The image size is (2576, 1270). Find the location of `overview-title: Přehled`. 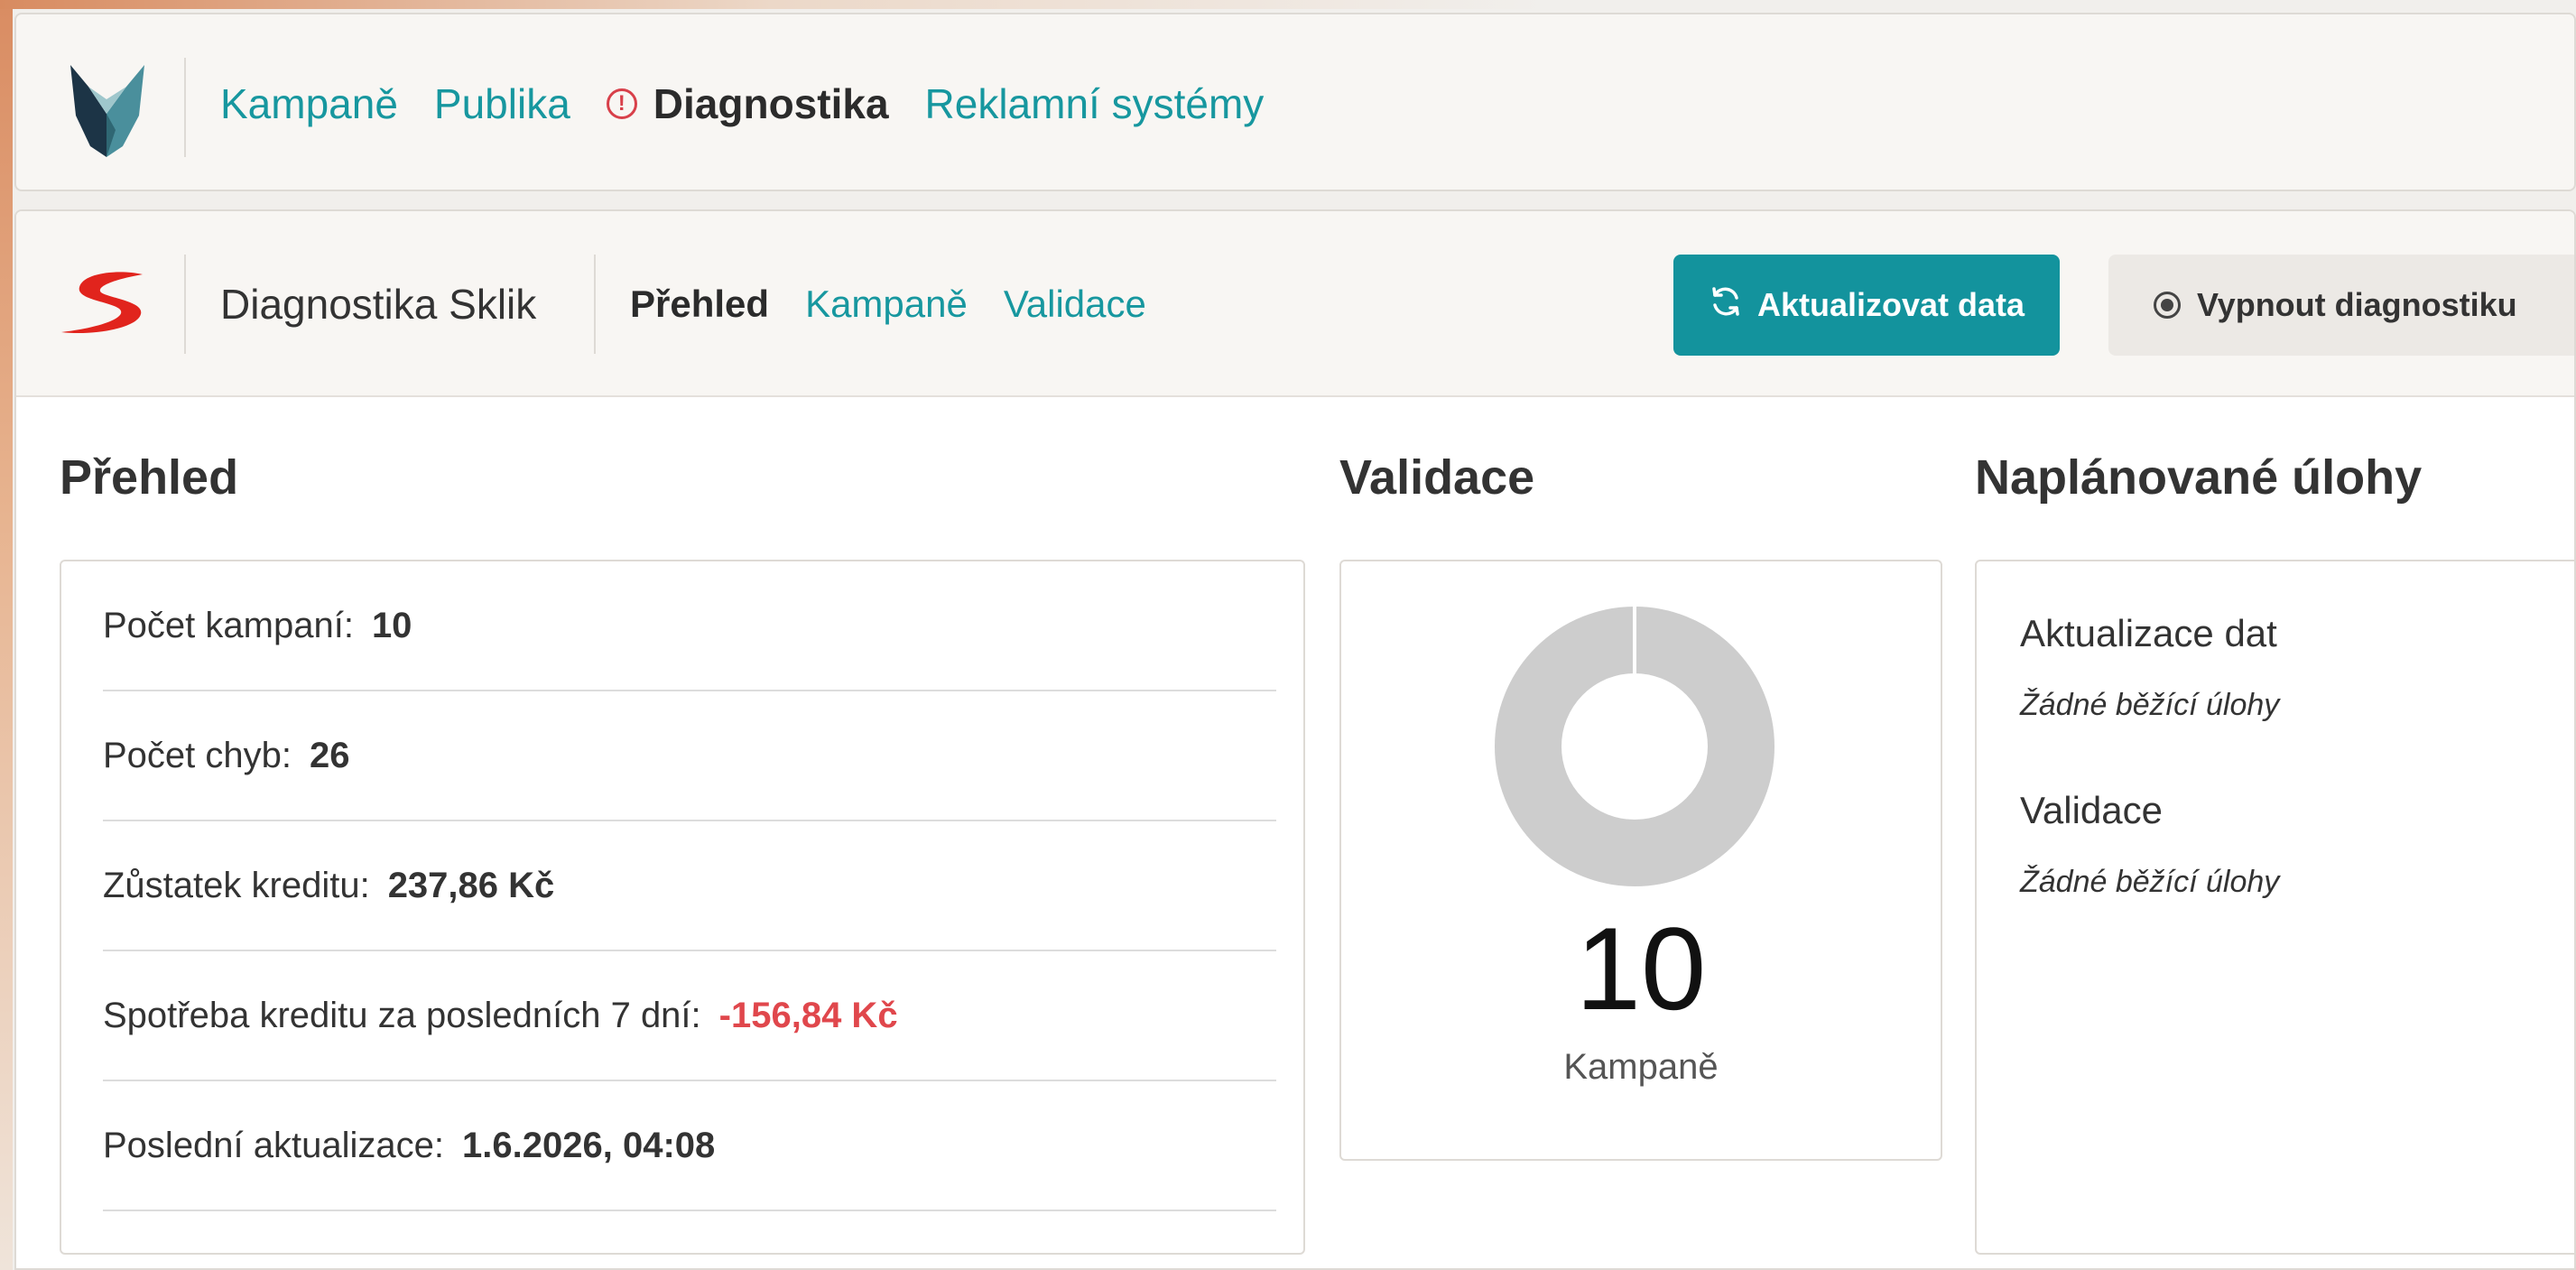

overview-title: Přehled is located at coordinates (149, 477).